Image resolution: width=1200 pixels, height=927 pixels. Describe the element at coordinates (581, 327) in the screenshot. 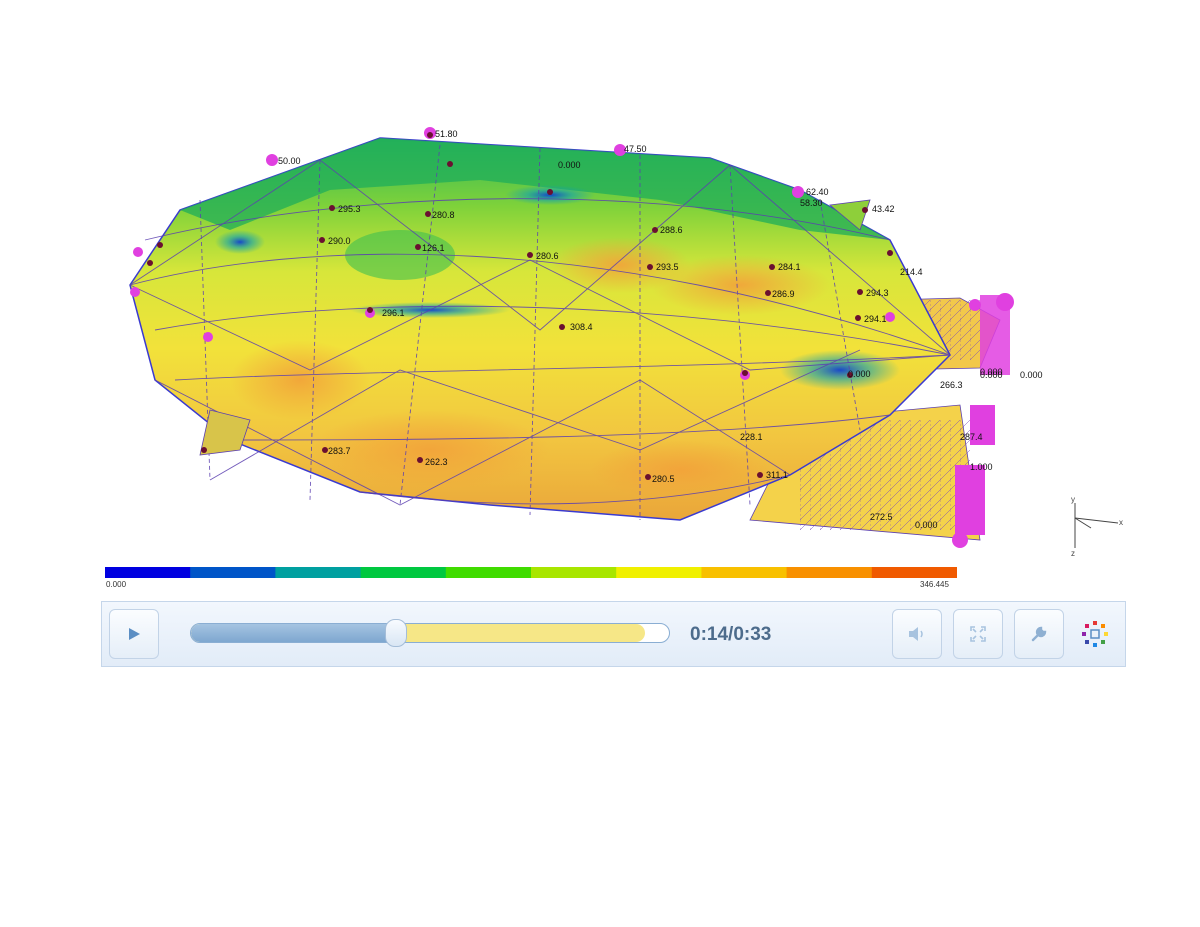

I see `node-value-label: 308.4` at that location.